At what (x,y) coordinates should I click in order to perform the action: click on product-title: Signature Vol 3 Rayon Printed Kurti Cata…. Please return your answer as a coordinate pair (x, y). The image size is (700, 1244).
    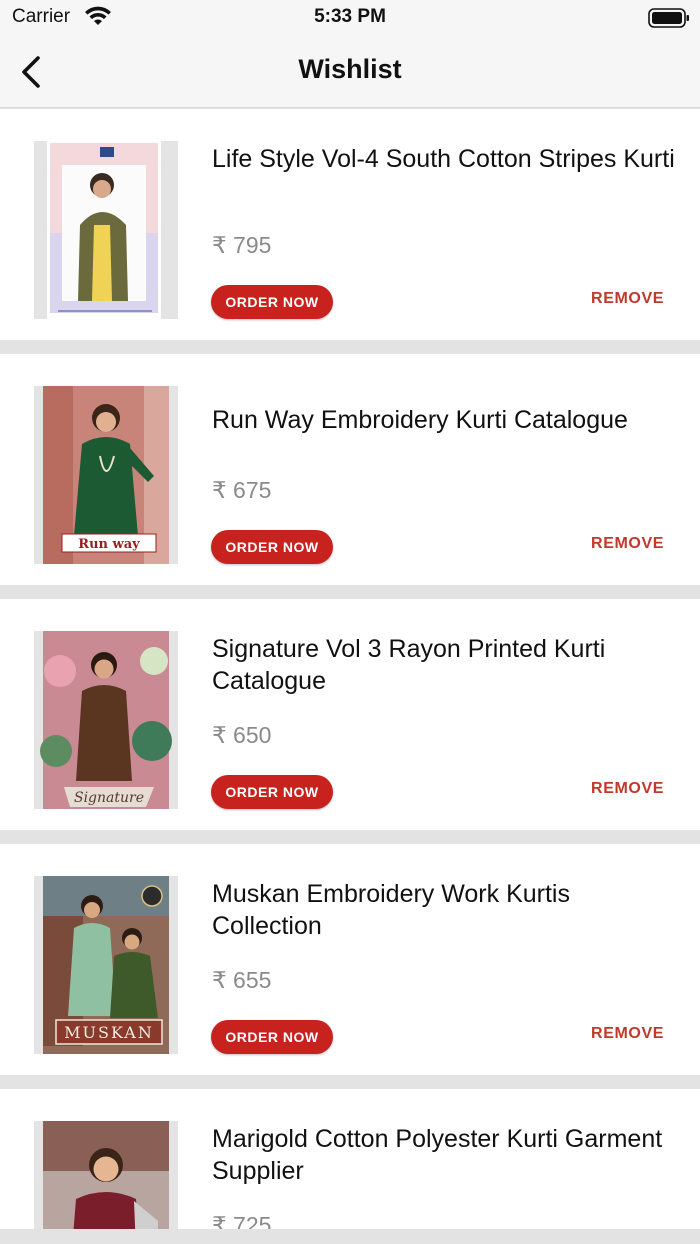
    Looking at the image, I should click on (447, 665).